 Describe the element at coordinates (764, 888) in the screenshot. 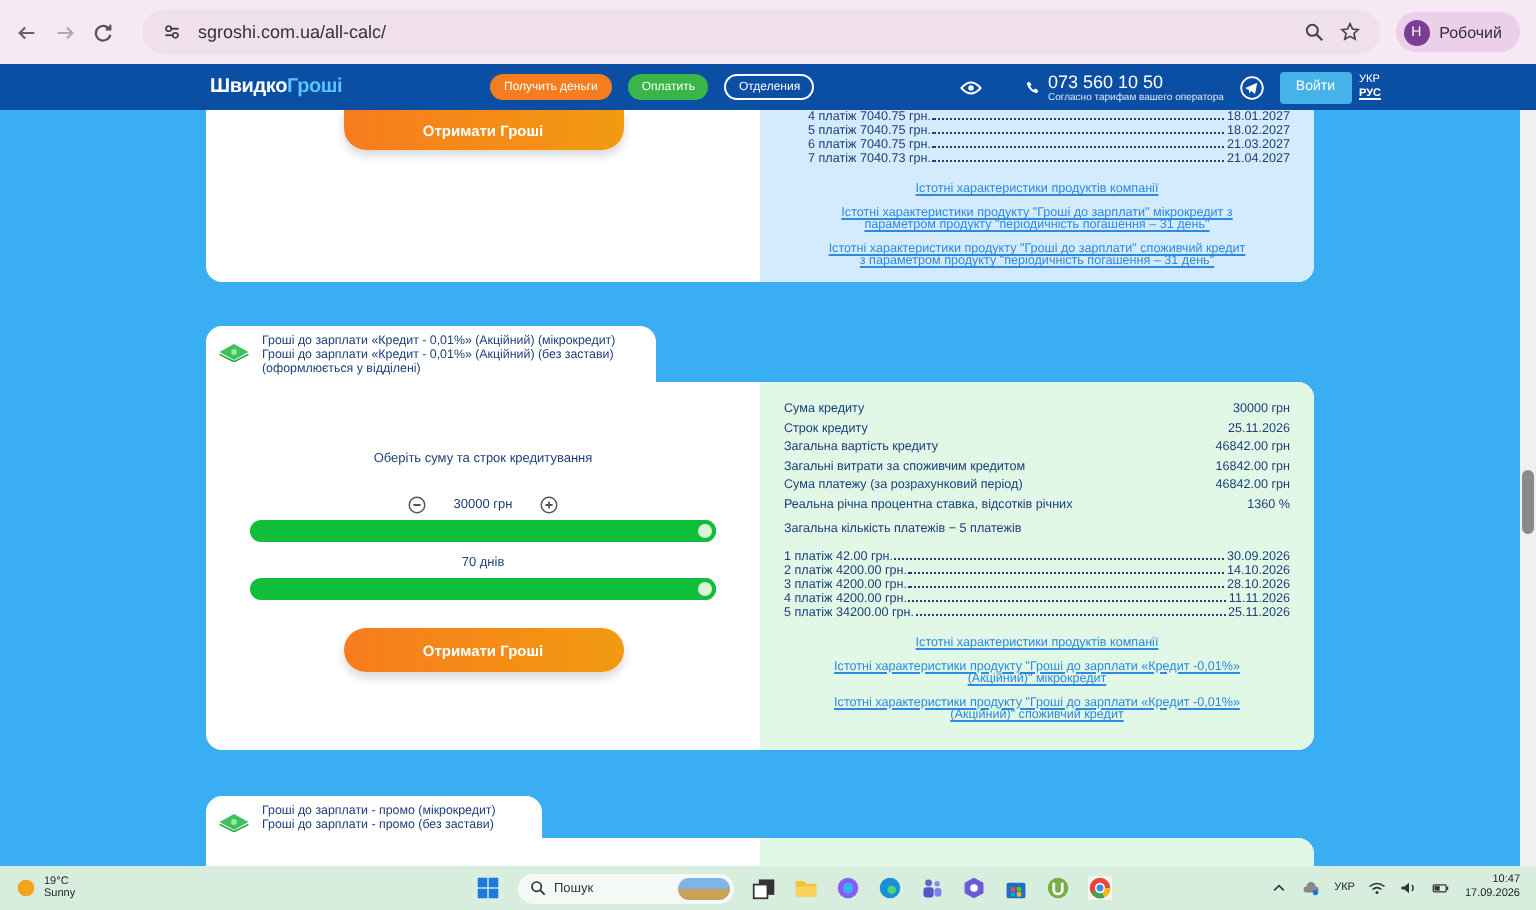

I see `task-view-icon` at that location.